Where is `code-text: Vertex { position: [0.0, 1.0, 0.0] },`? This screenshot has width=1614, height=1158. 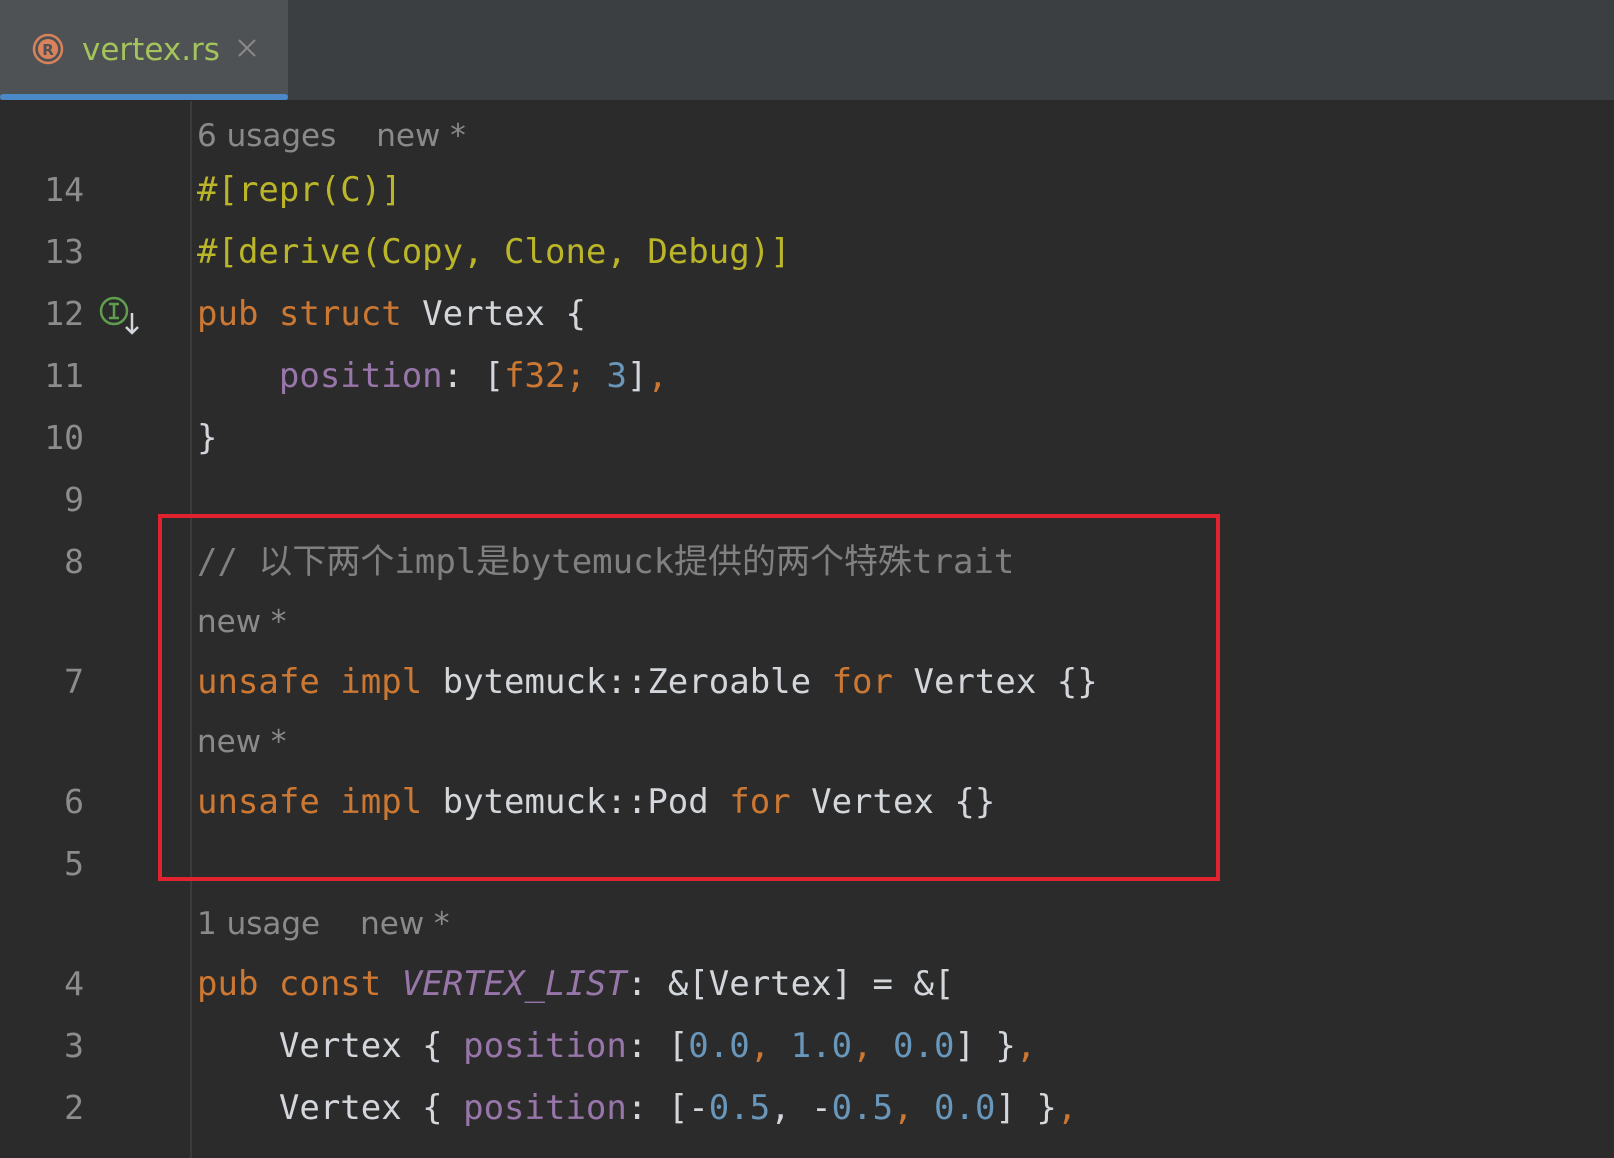
code-text: Vertex { position: [0.0, 1.0, 0.0] }, is located at coordinates (617, 1046).